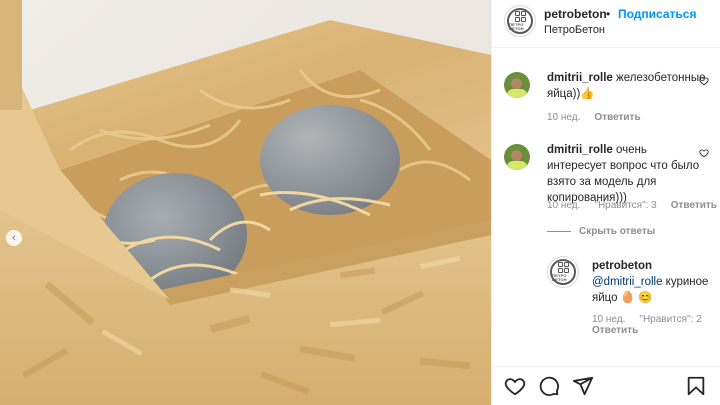  I want to click on post-username: petrobeton, so click(575, 14).